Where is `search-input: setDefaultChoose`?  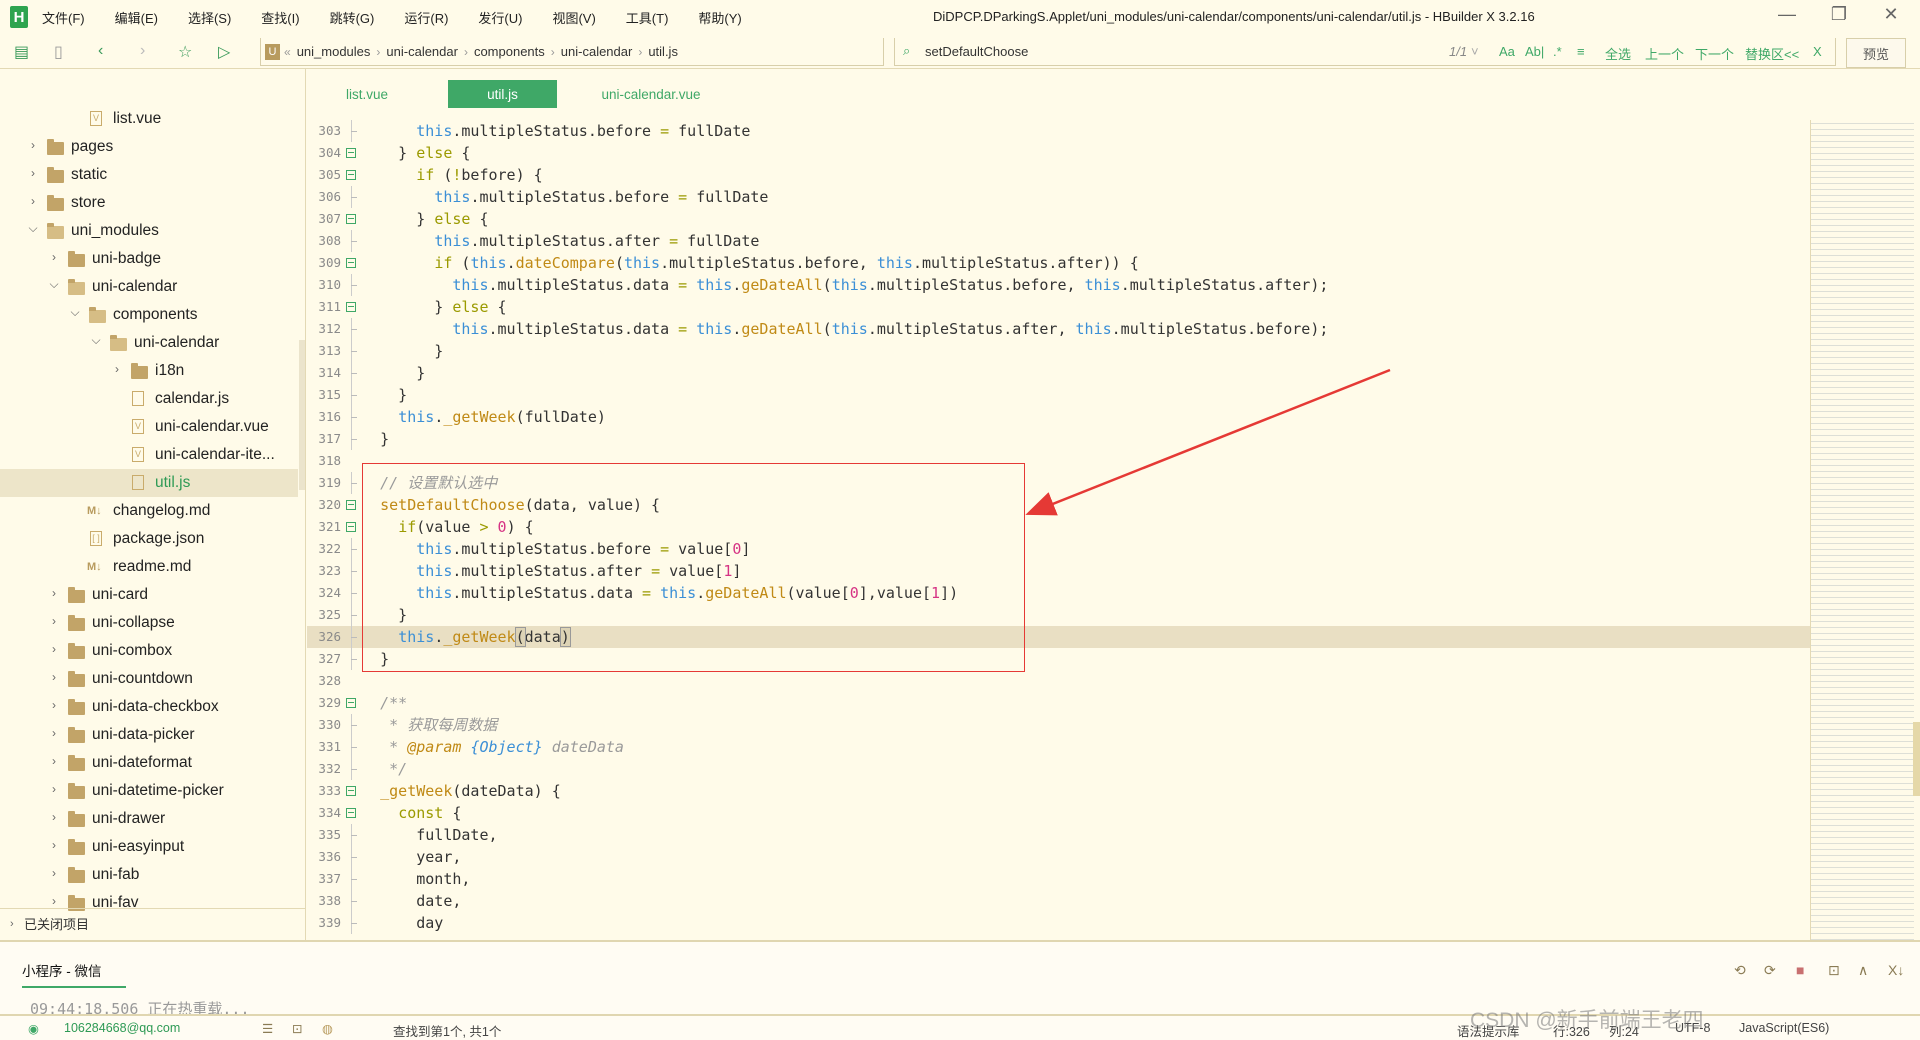 search-input: setDefaultChoose is located at coordinates (976, 51).